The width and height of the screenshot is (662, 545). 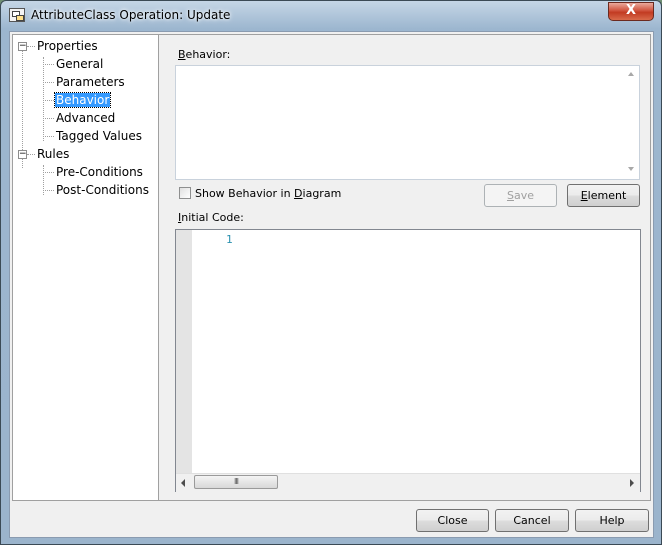 I want to click on scroll-left-icon, so click(x=183, y=483).